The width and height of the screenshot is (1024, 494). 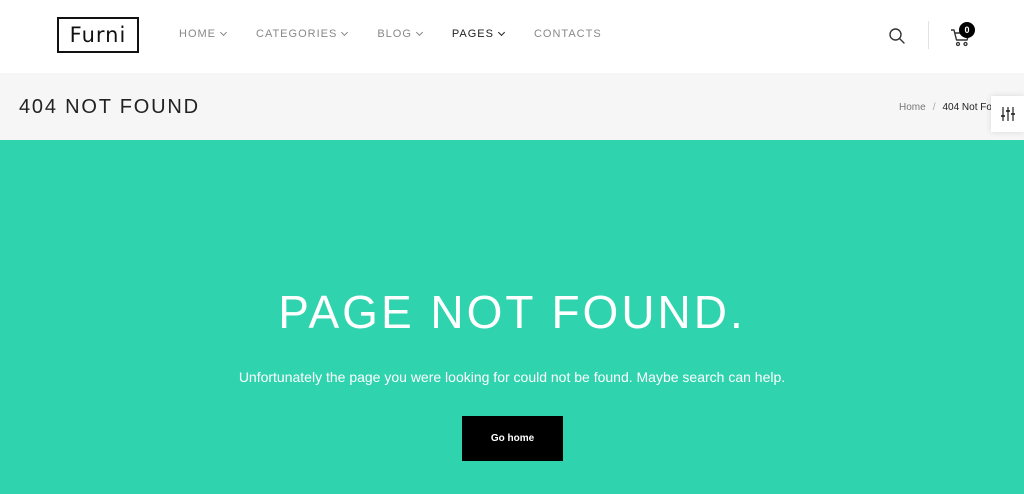 I want to click on nav-contacts-label: CONTACTS, so click(x=567, y=34).